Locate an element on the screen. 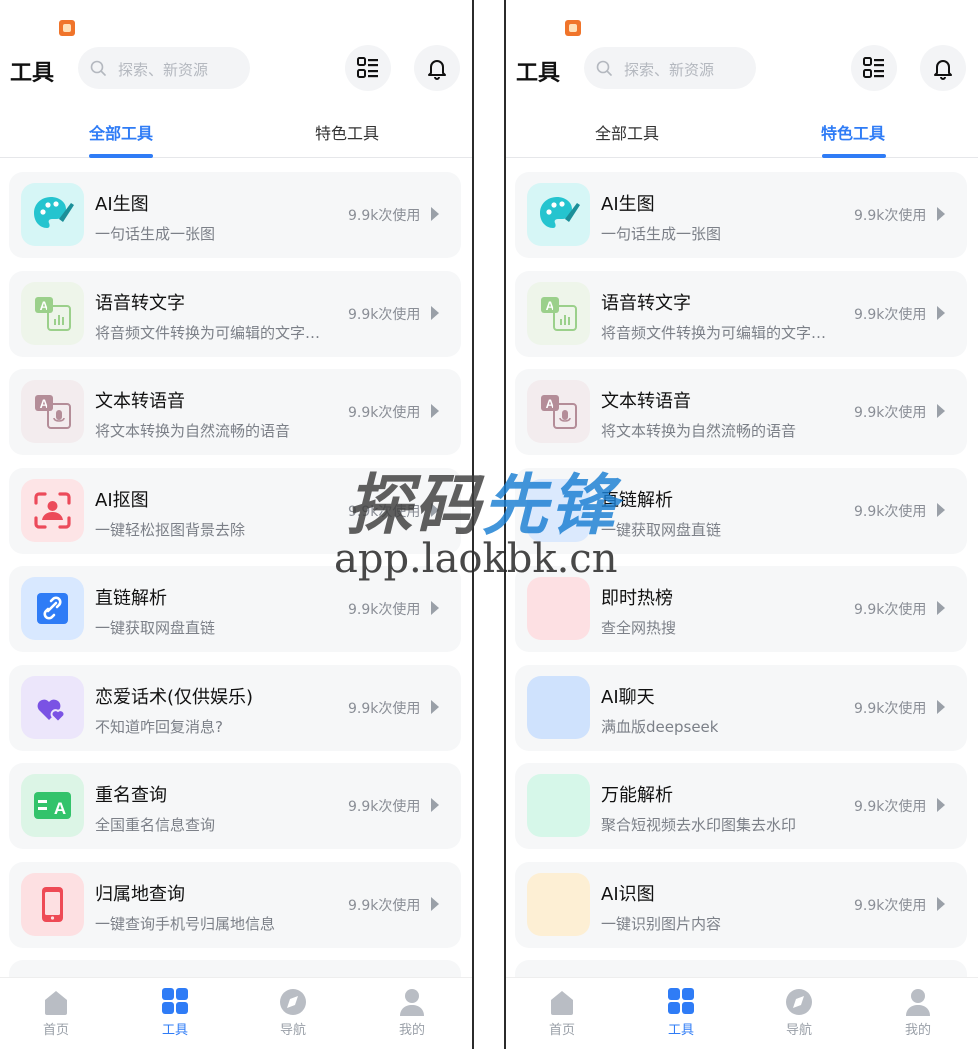 This screenshot has width=979, height=1049. tool-card: 恋爱话术(仅供娱乐) 不知道咋回复消息? 9.9k次使用 is located at coordinates (235, 707).